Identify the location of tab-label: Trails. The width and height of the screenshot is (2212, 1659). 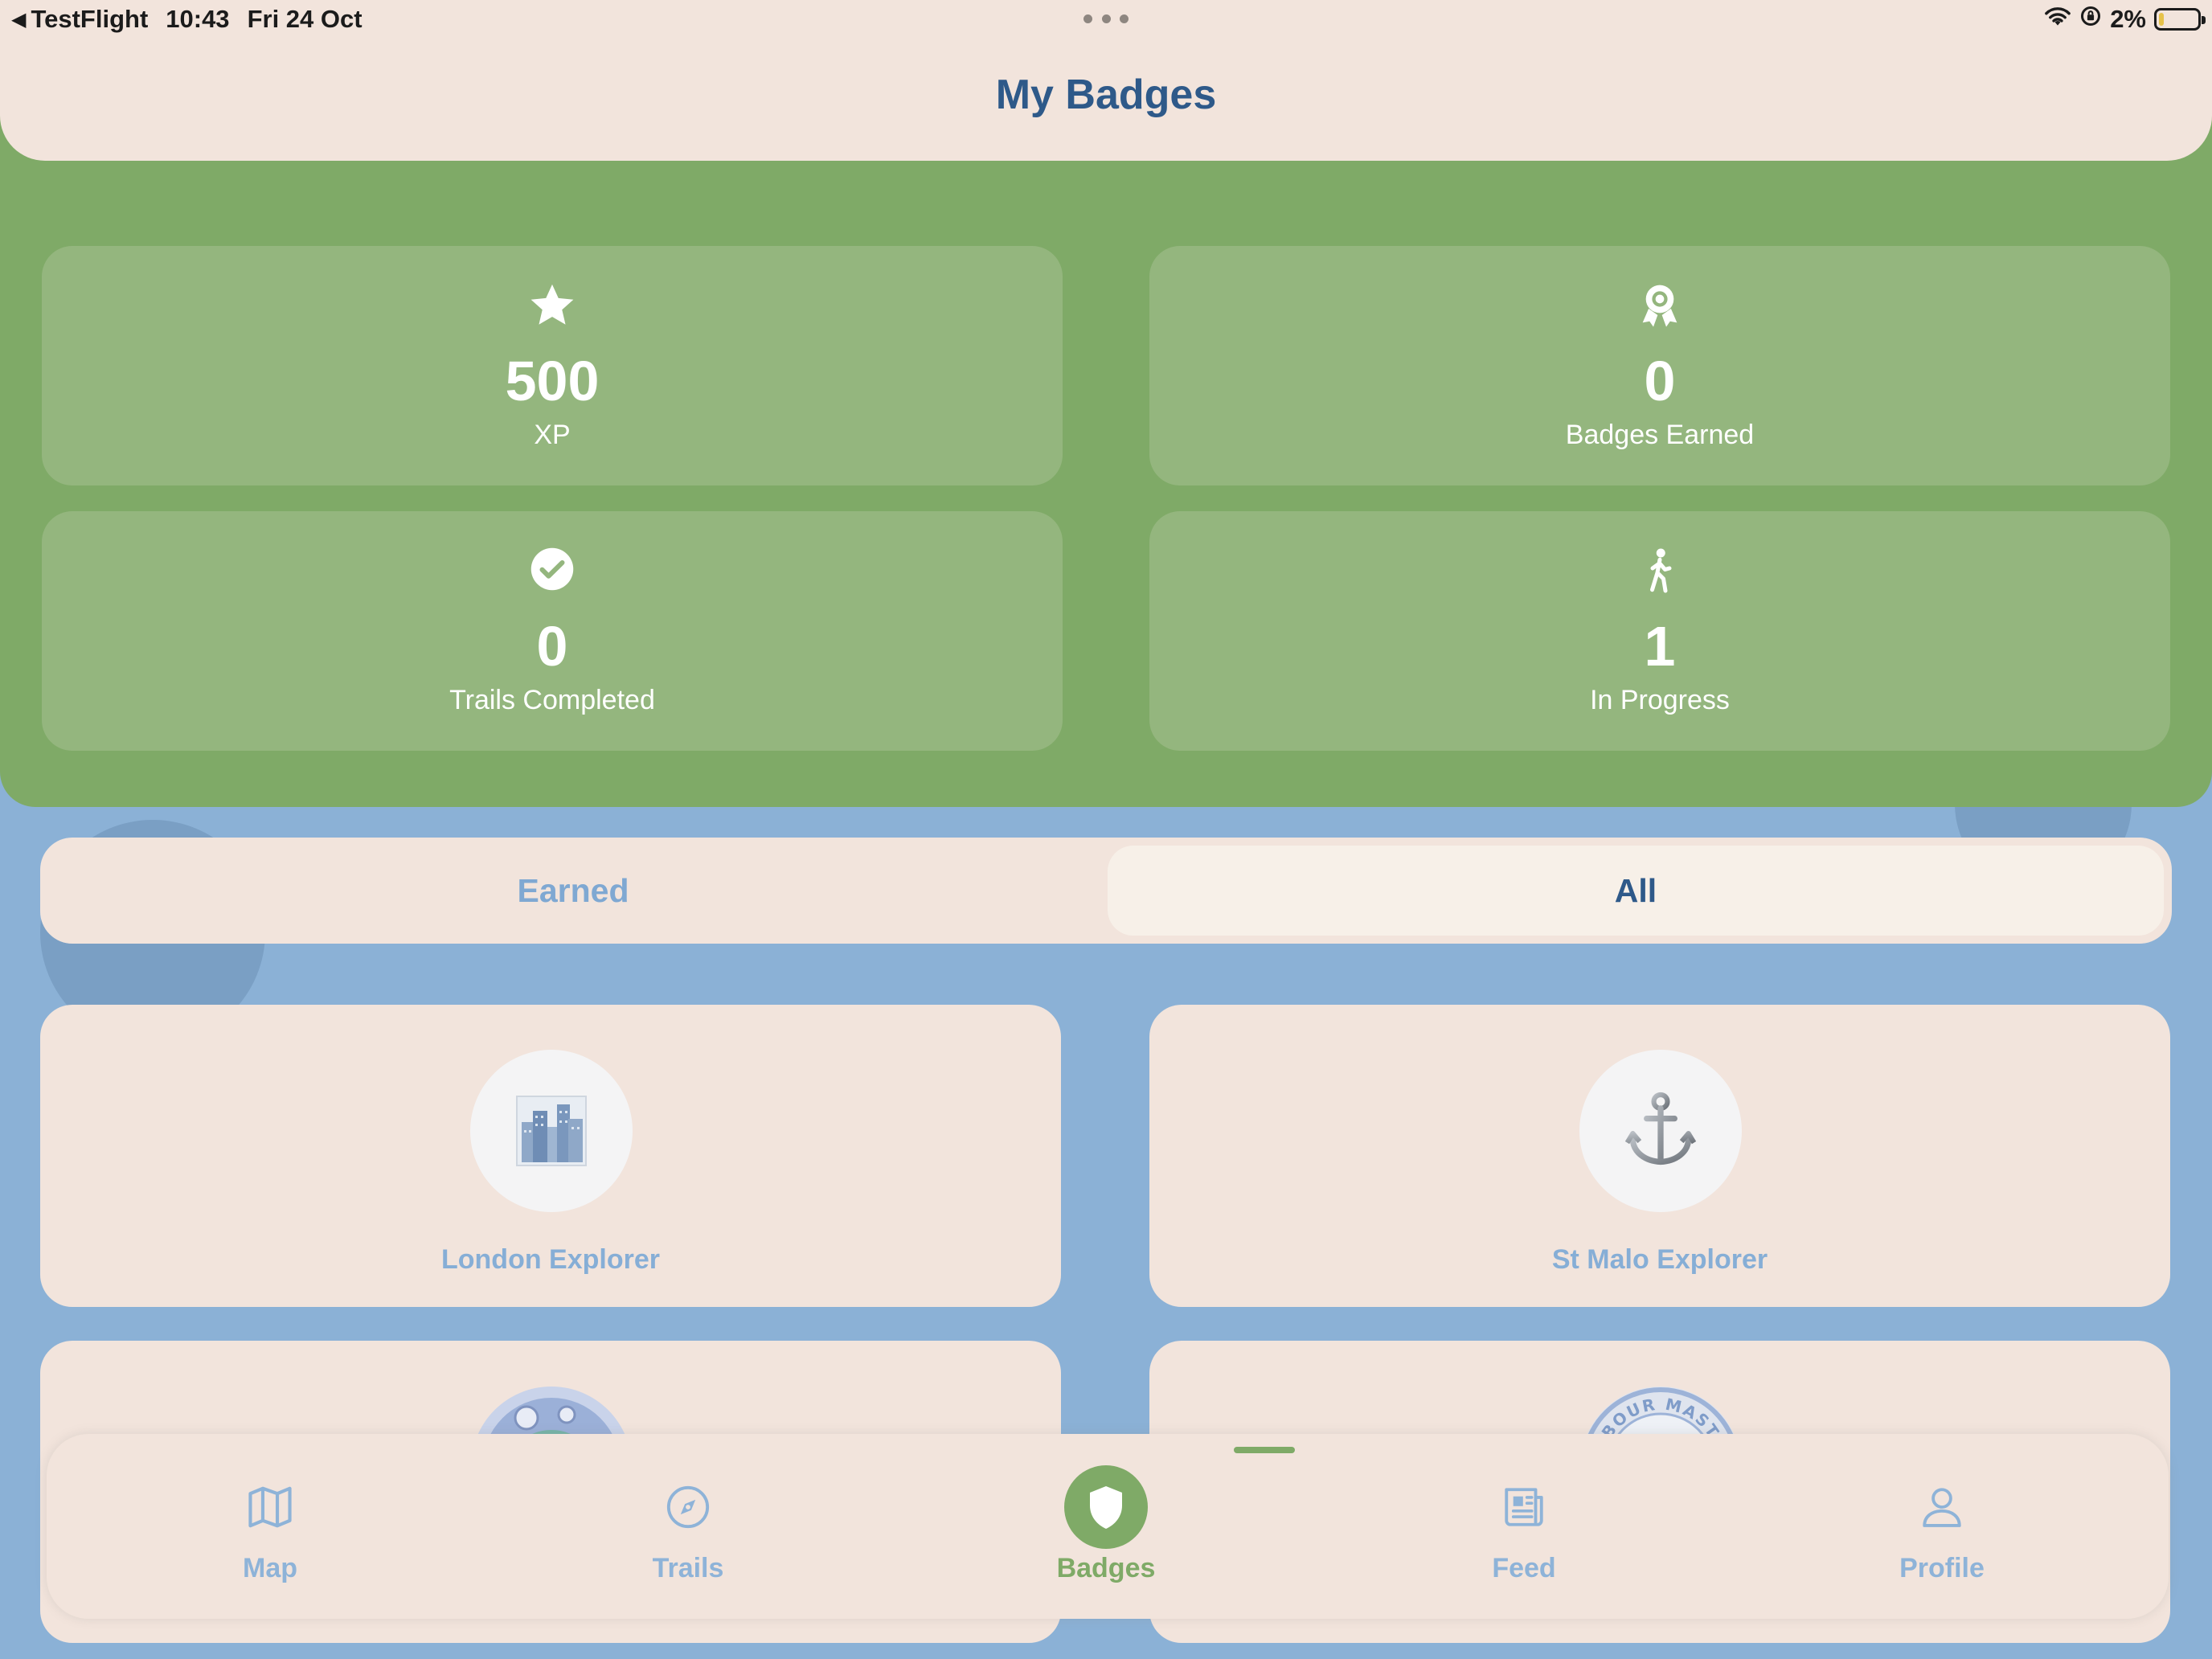
(688, 1568).